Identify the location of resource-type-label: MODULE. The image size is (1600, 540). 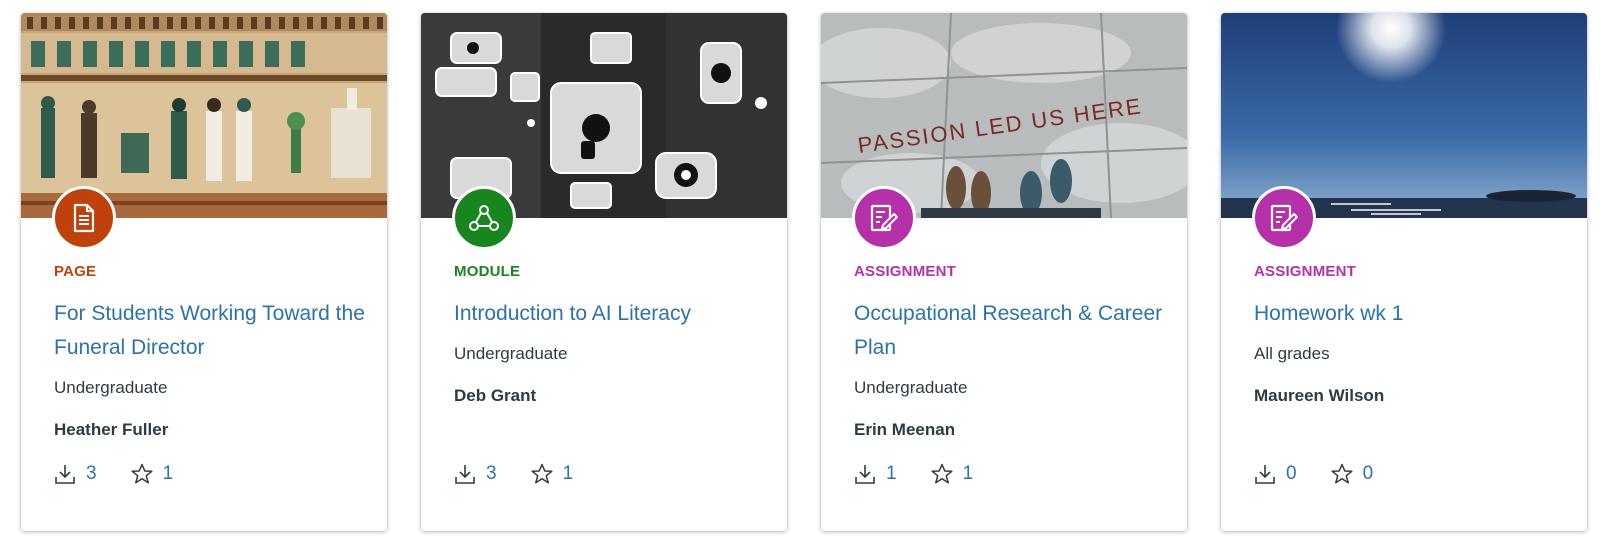
(487, 271).